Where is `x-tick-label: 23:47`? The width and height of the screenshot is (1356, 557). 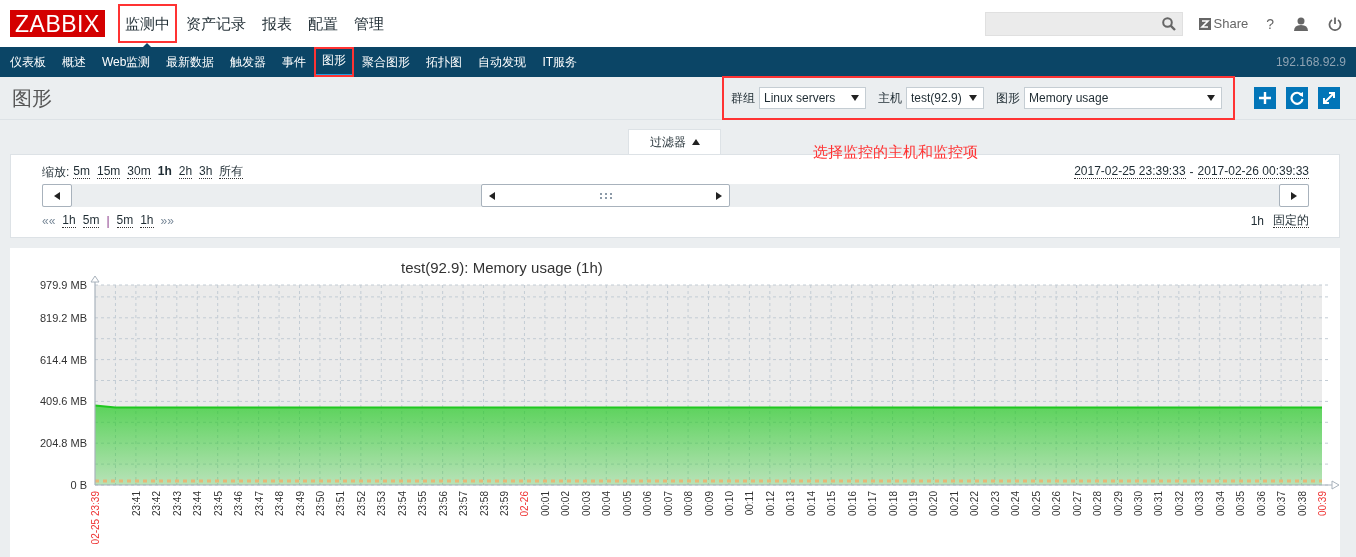
x-tick-label: 23:47 is located at coordinates (259, 504).